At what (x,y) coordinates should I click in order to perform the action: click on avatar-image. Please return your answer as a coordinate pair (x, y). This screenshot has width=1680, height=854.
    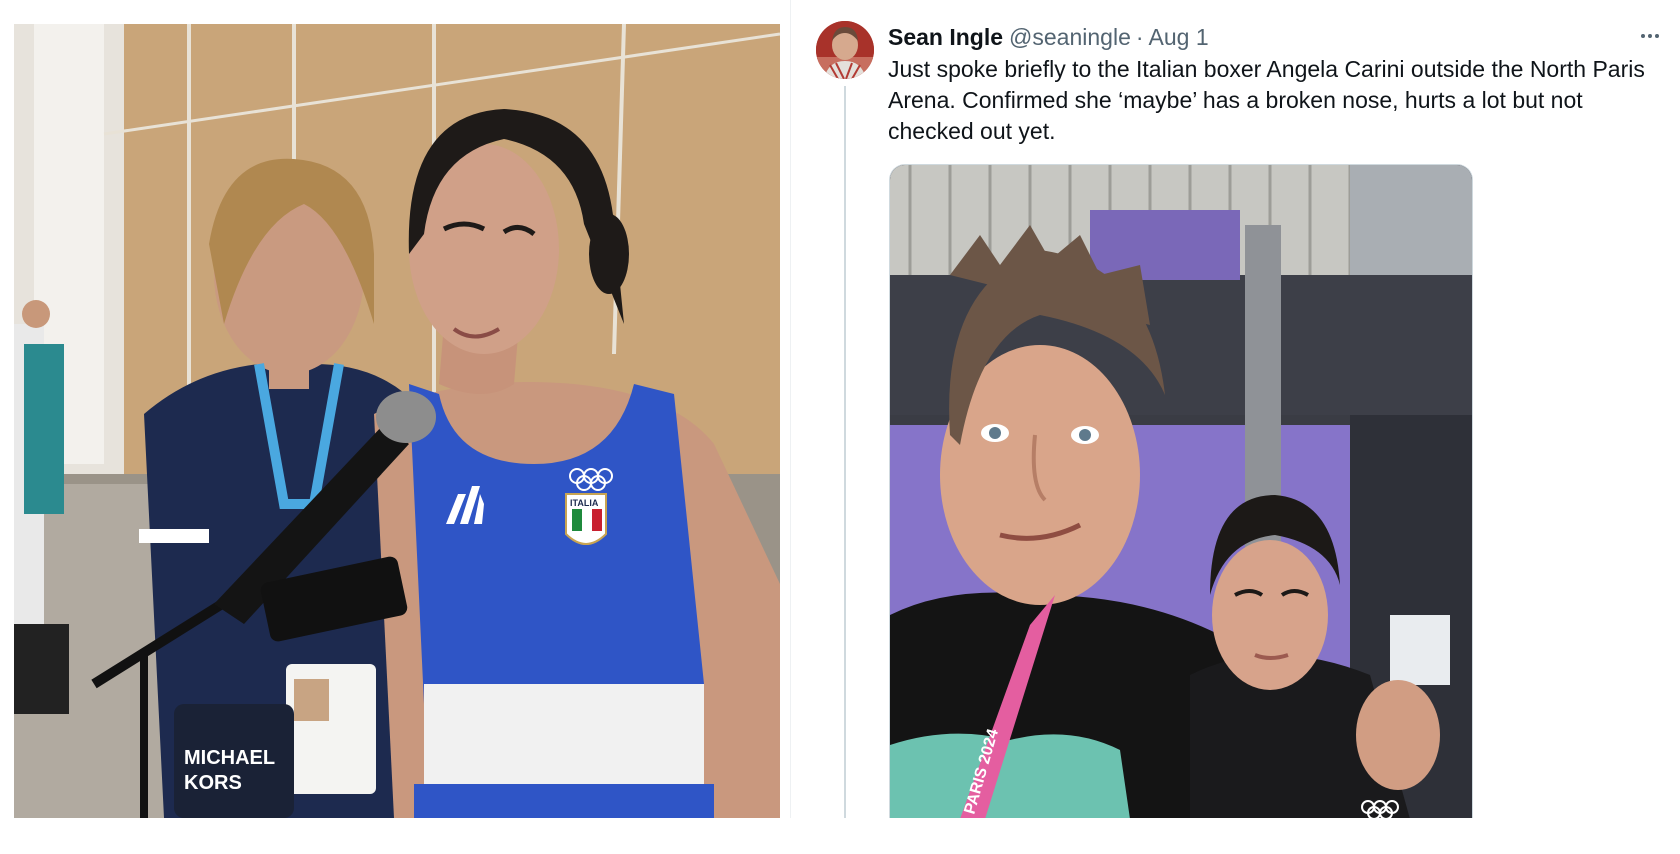
    Looking at the image, I should click on (845, 50).